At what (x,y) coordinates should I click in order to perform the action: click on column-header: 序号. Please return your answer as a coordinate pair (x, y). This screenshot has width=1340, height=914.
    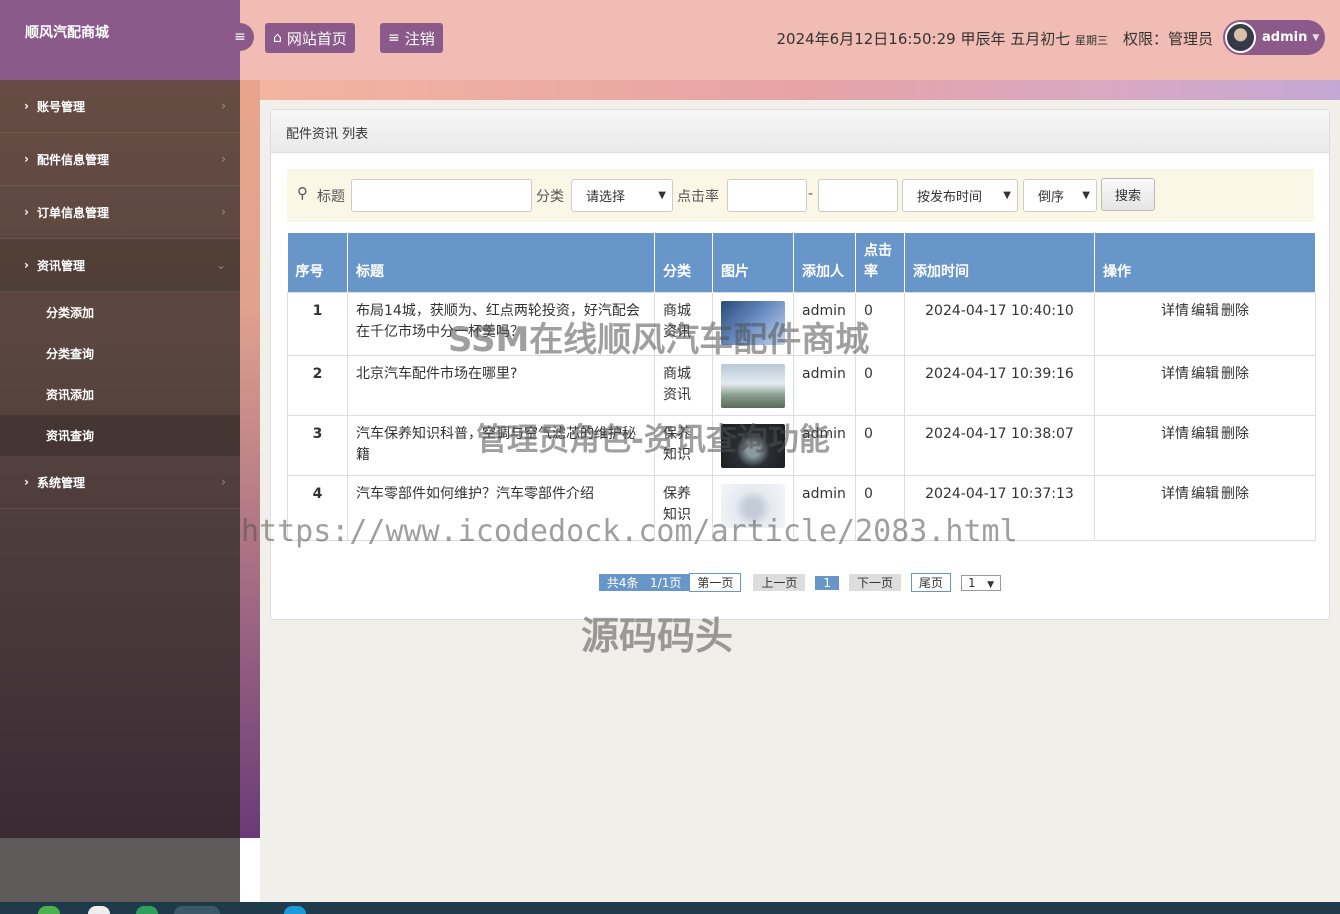
    Looking at the image, I should click on (317, 262).